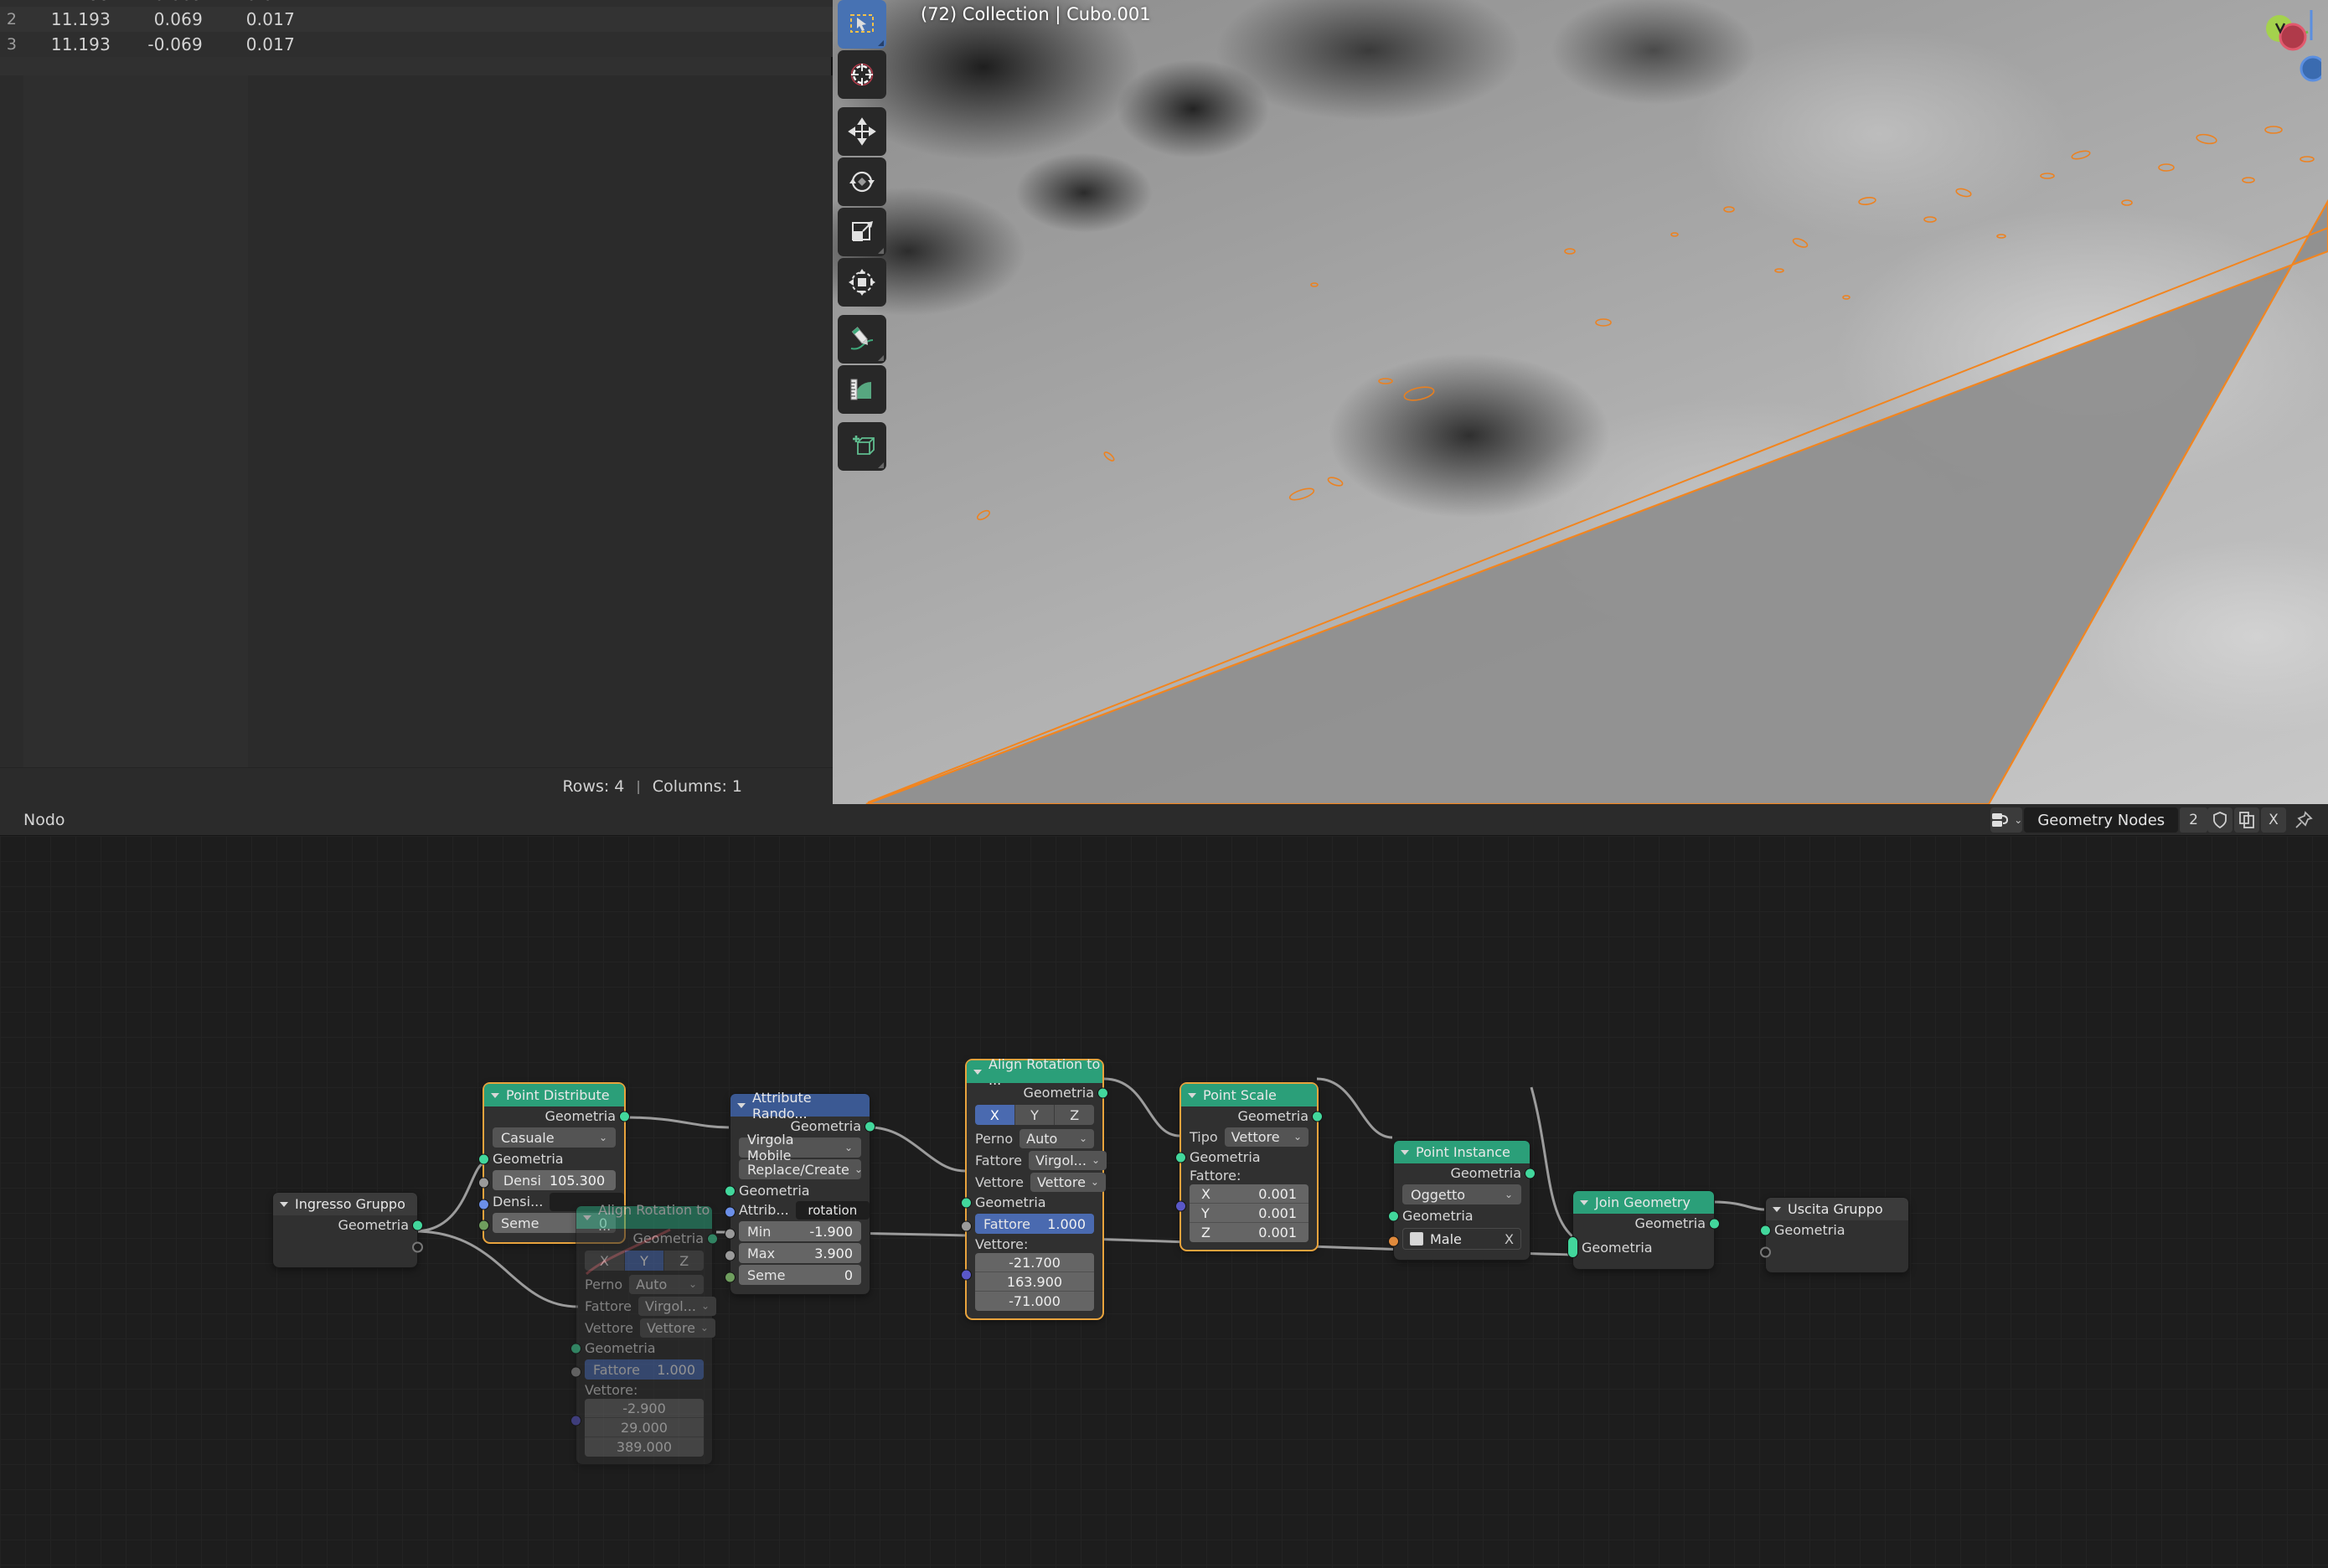 Image resolution: width=2328 pixels, height=1568 pixels. I want to click on cursor-tool, so click(862, 75).